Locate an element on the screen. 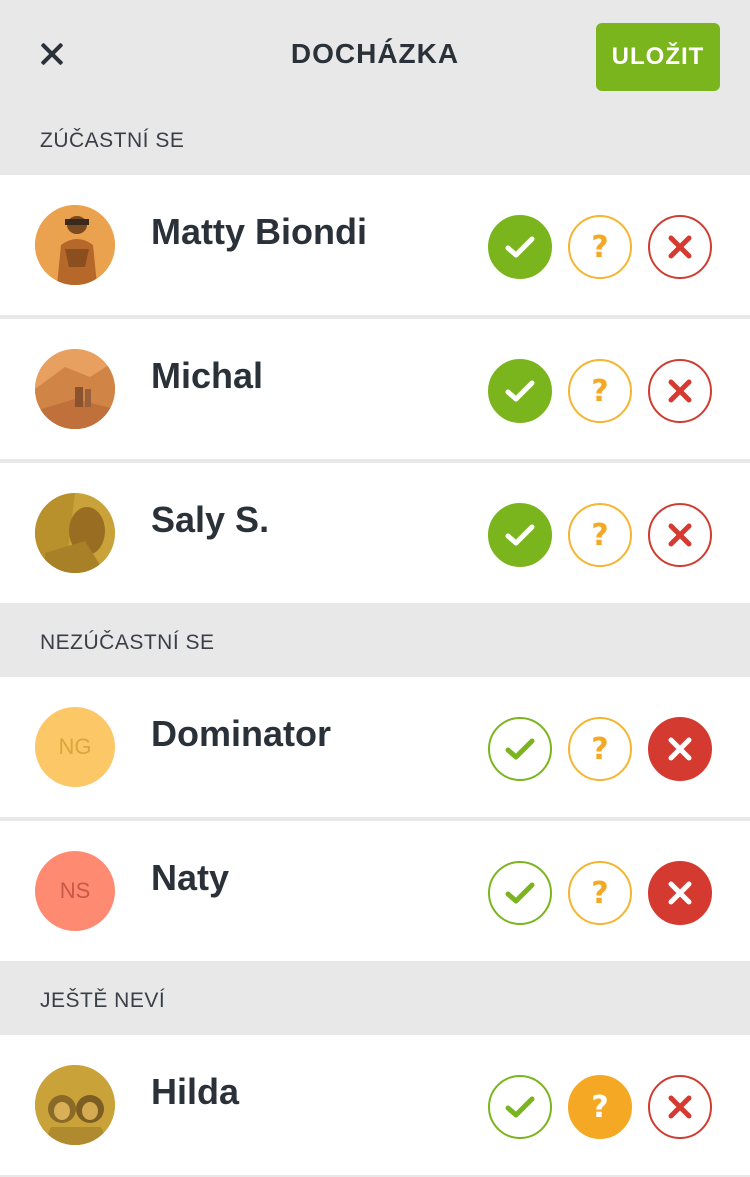 This screenshot has width=750, height=1177. avatar: NG is located at coordinates (75, 747).